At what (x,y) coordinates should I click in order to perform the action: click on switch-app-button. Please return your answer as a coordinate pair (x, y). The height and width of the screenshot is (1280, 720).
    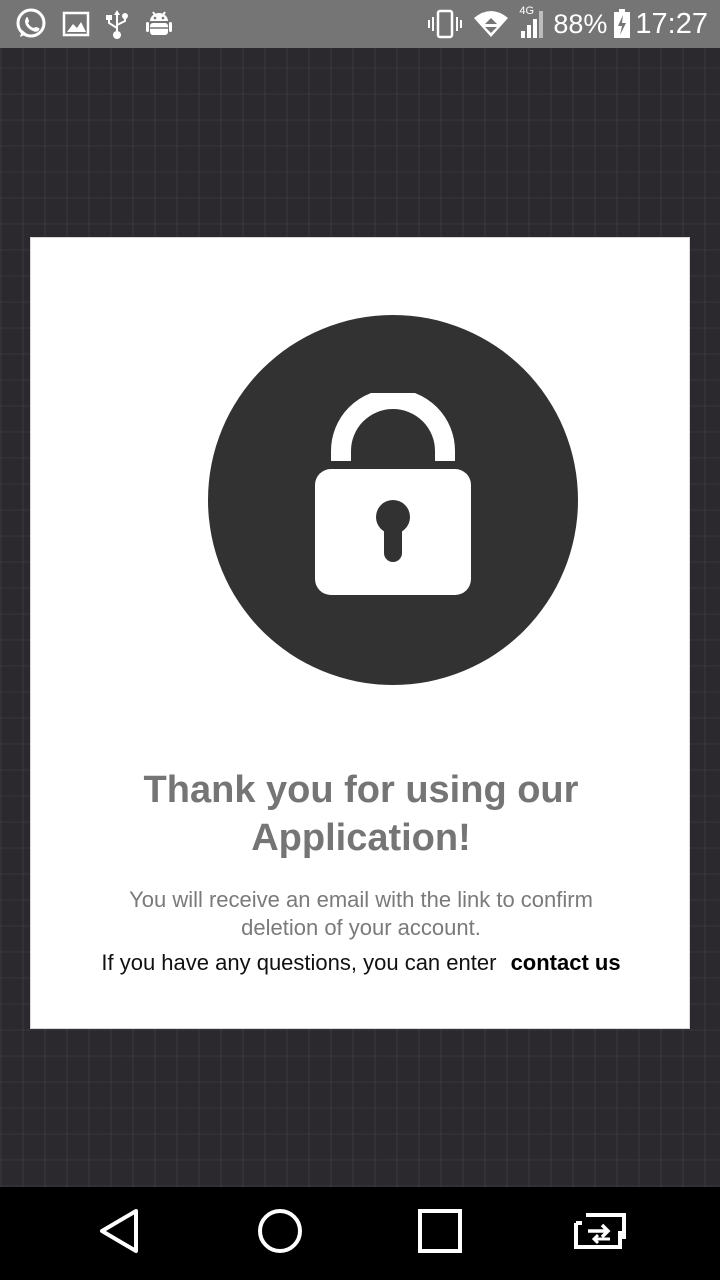
    Looking at the image, I should click on (600, 1234).